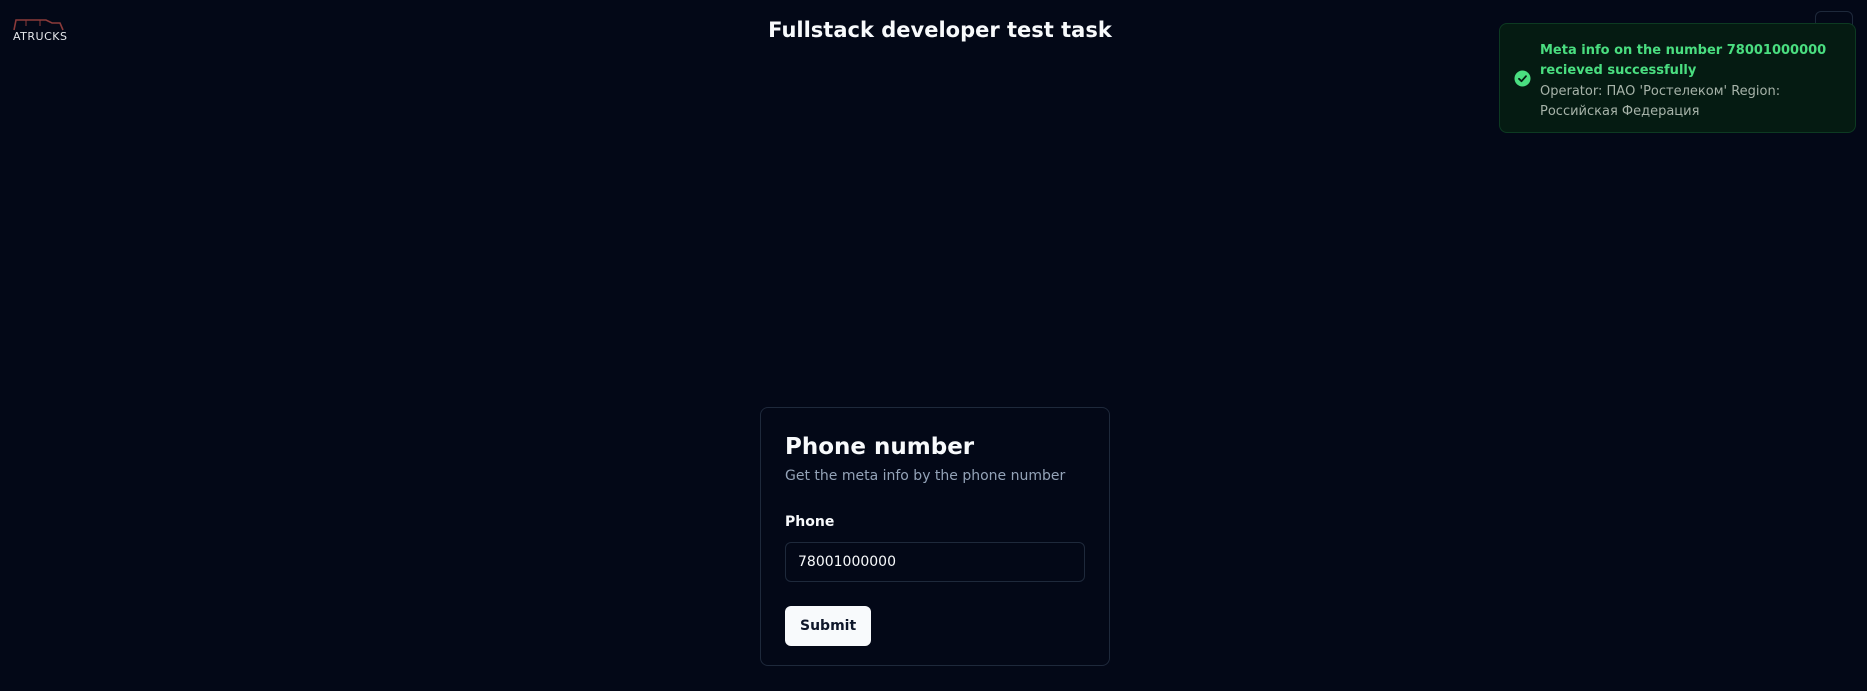  What do you see at coordinates (810, 522) in the screenshot?
I see `phone-label: Phone` at bounding box center [810, 522].